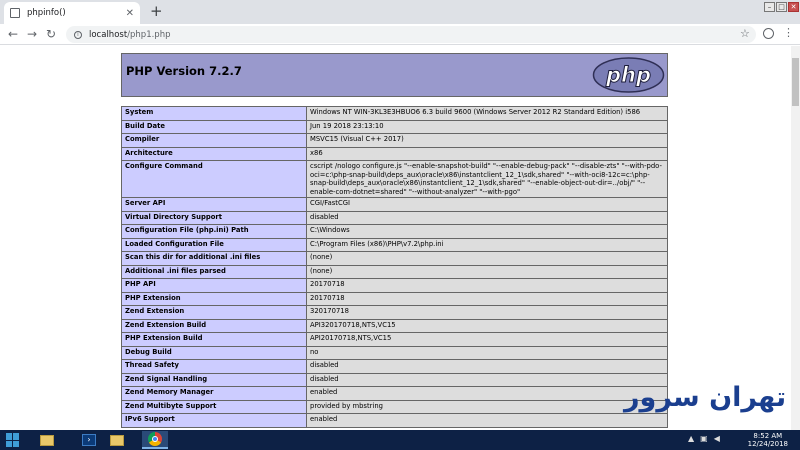  What do you see at coordinates (13, 440) in the screenshot?
I see `windows-start-icon` at bounding box center [13, 440].